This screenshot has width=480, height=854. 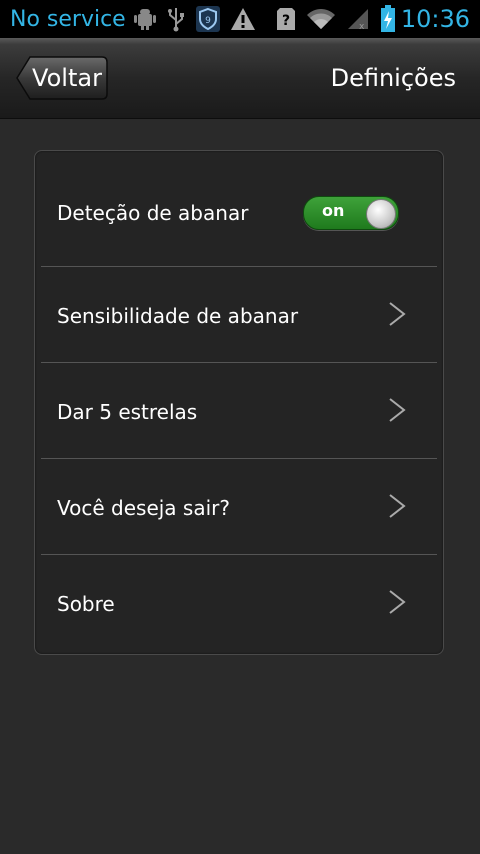 What do you see at coordinates (178, 316) in the screenshot?
I see `list-item-label: Sensibilidade de abanar` at bounding box center [178, 316].